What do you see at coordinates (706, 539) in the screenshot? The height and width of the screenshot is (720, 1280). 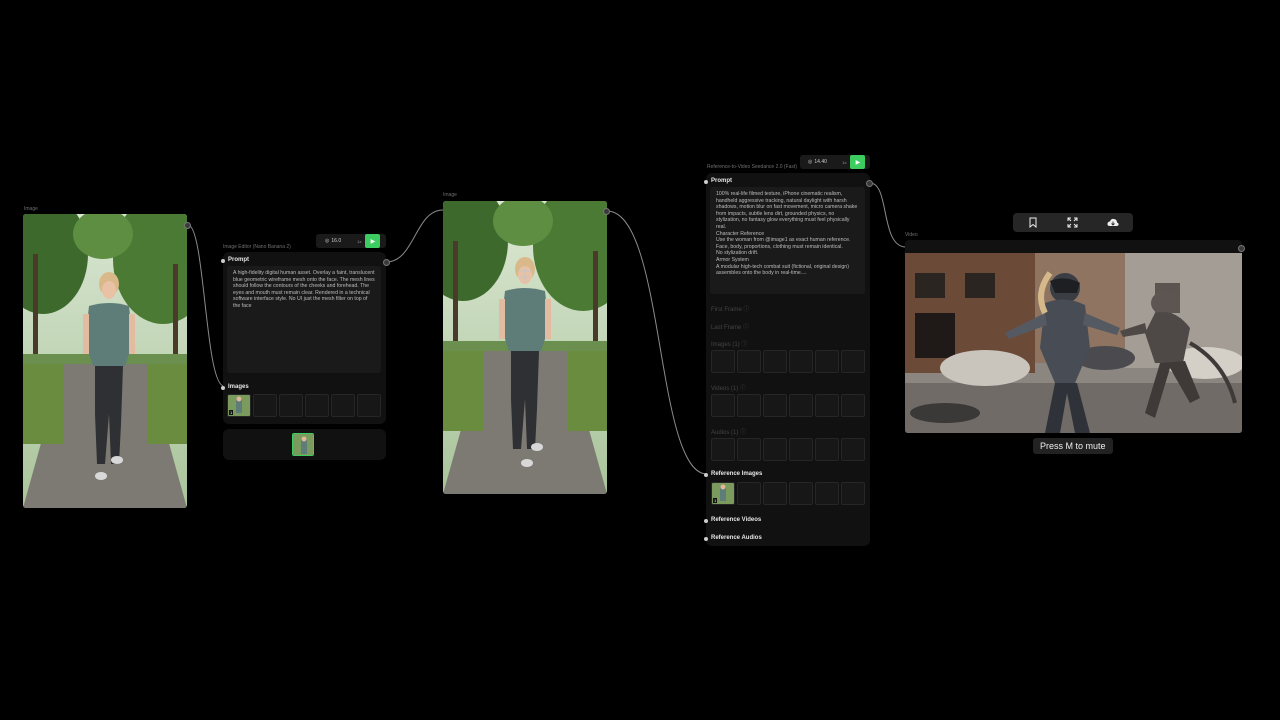 I see `reference-audios-input-port` at bounding box center [706, 539].